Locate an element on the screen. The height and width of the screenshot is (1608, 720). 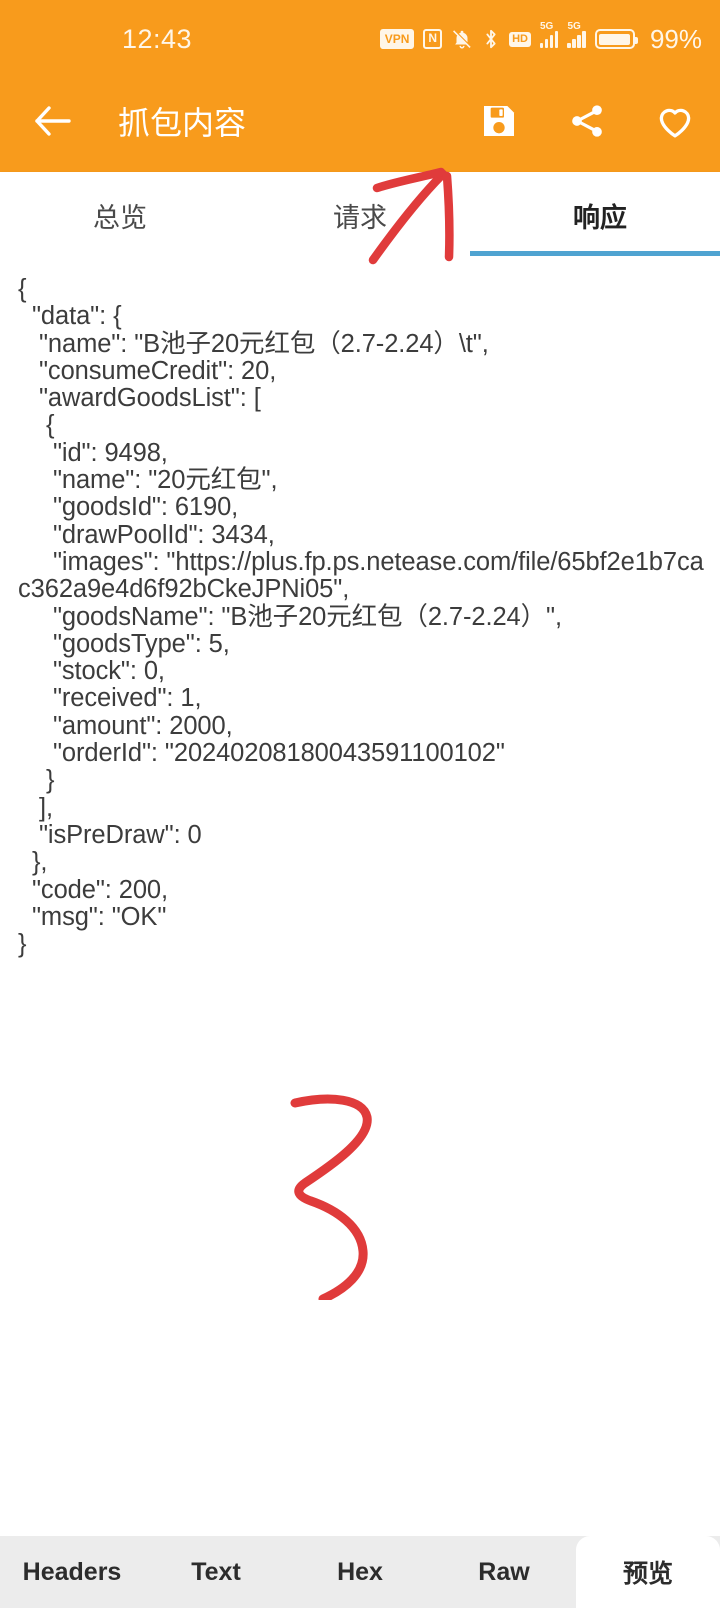
bottom-tab-preview: 预览 is located at coordinates (648, 1572).